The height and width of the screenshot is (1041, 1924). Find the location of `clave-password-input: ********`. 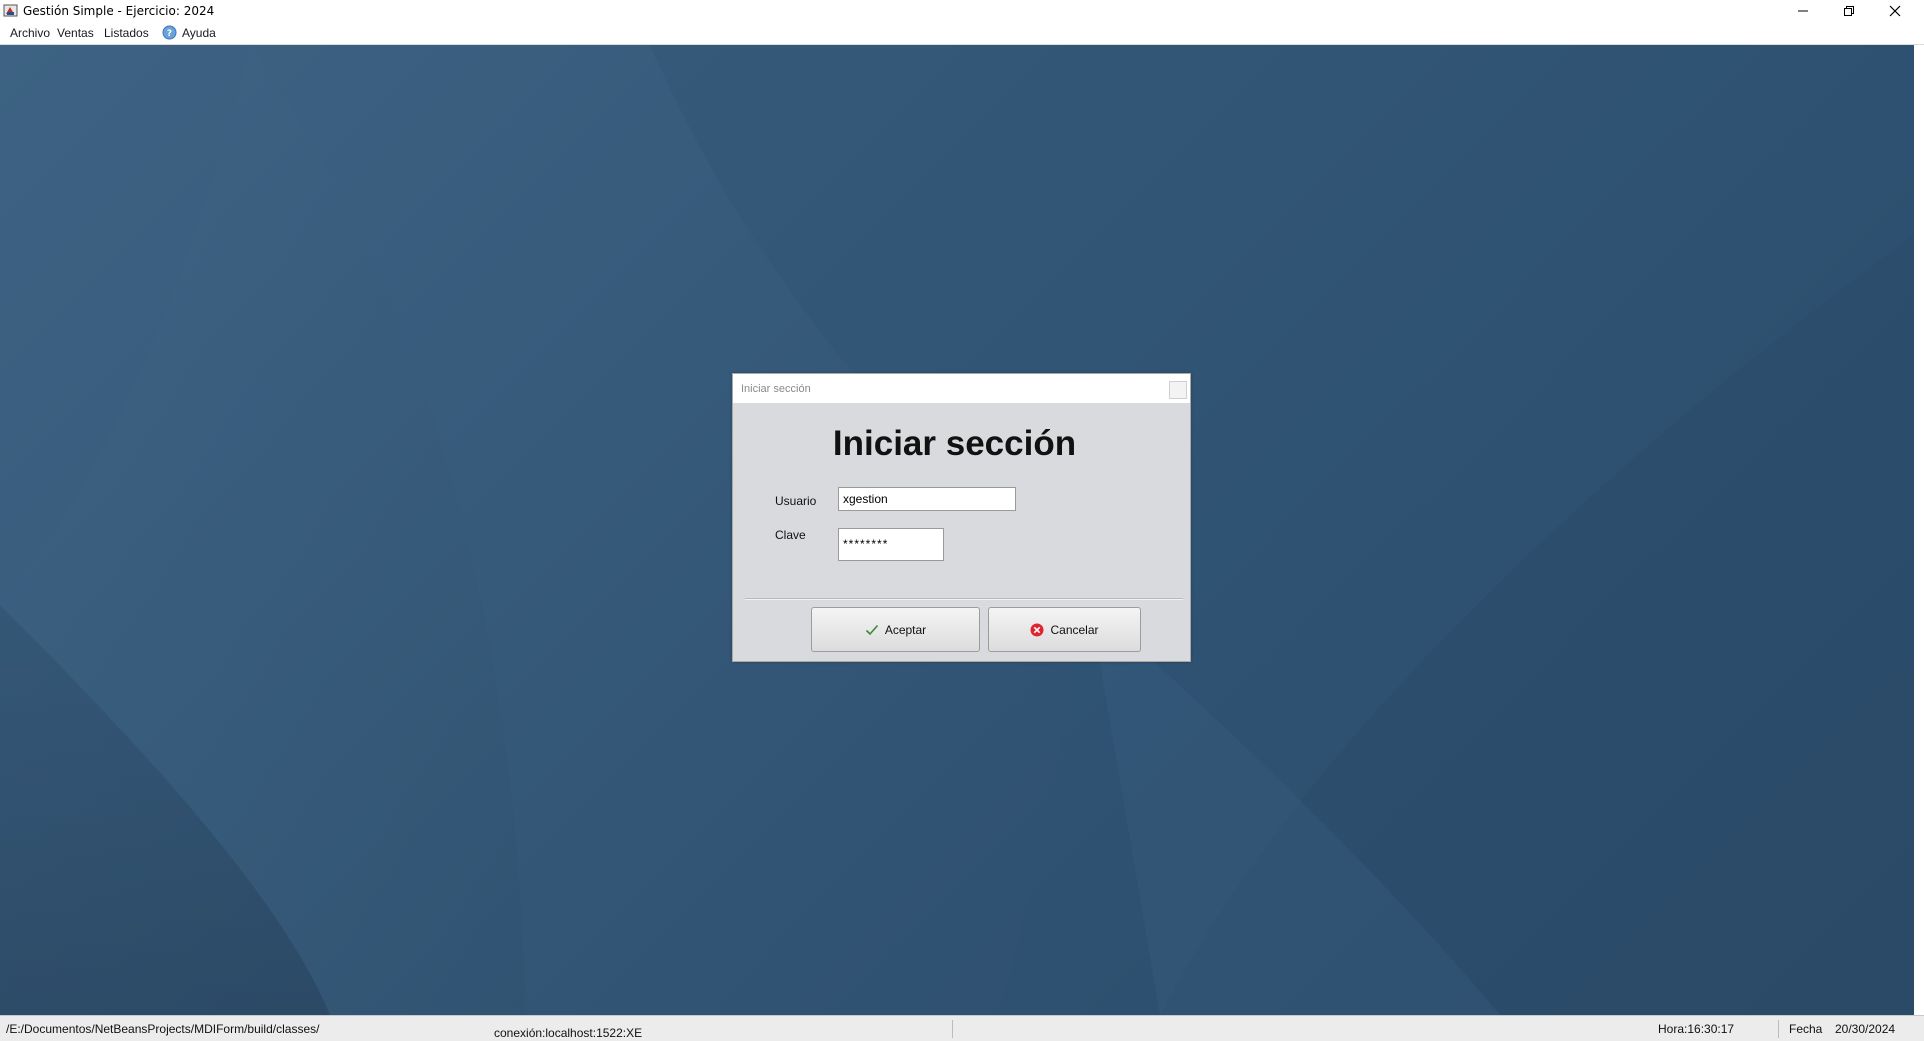

clave-password-input: ******** is located at coordinates (891, 544).